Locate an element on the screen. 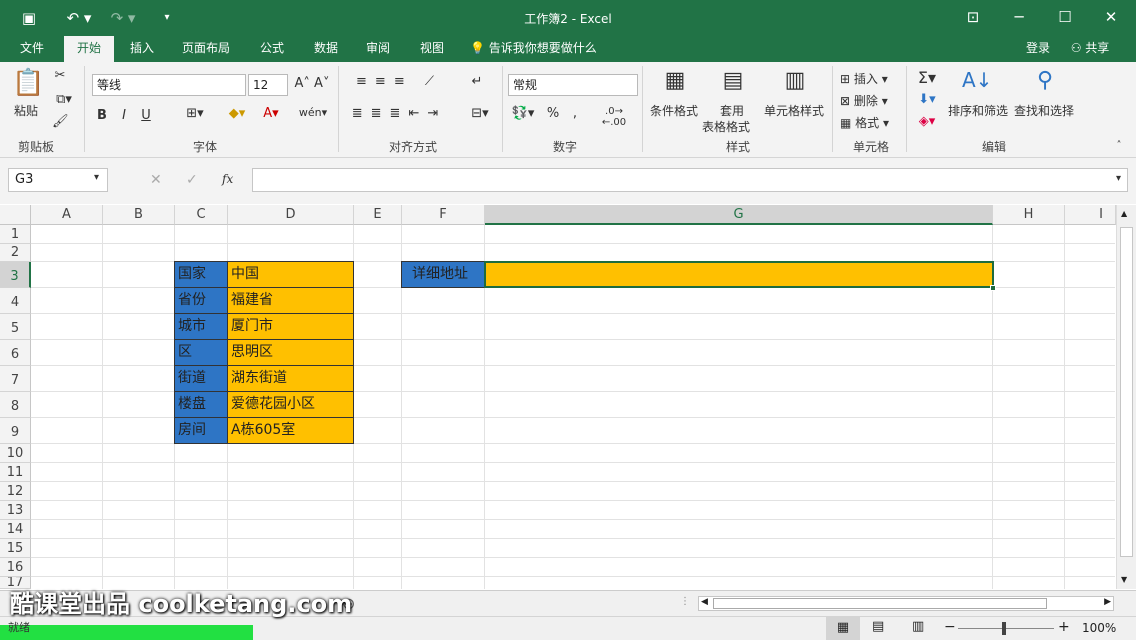  close-button: ✕ is located at coordinates (1111, 18).